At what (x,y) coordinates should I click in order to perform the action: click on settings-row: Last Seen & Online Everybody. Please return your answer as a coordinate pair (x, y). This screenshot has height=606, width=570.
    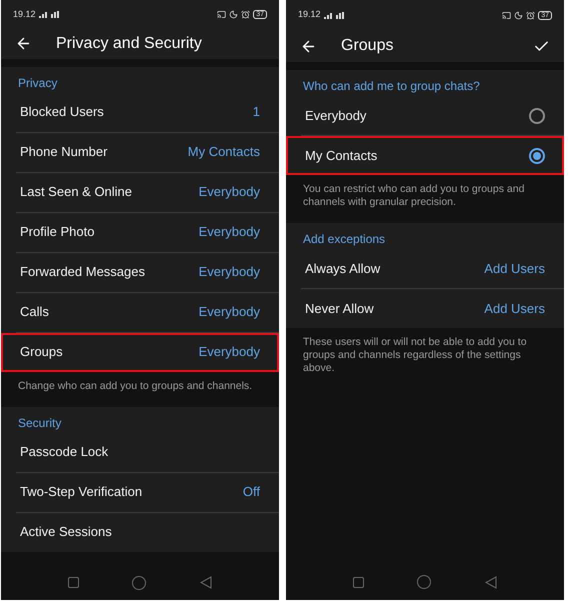
    Looking at the image, I should click on (140, 192).